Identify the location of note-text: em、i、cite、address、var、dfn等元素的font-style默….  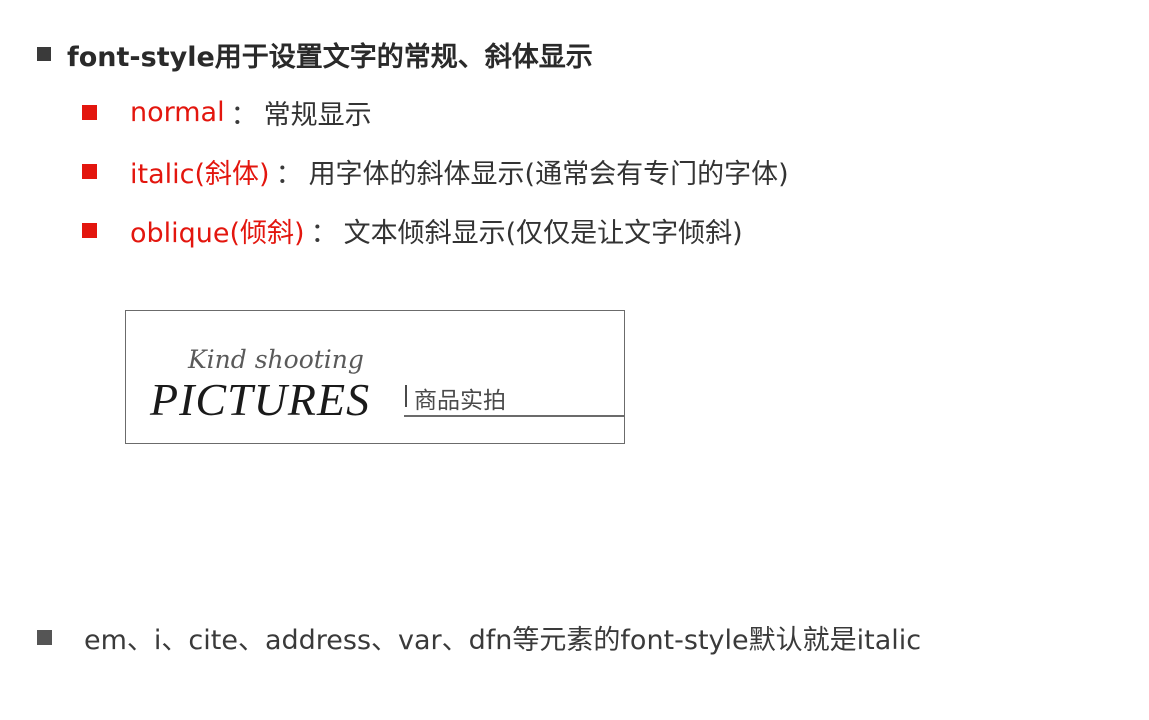
(503, 640).